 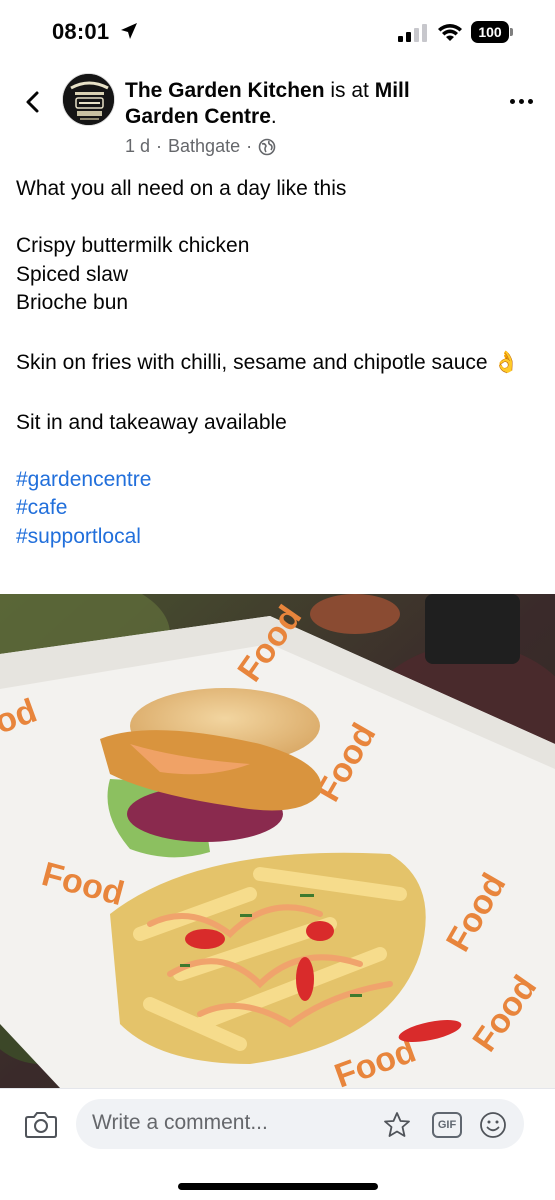 I want to click on hashtag-link: #cafe, so click(x=278, y=508).